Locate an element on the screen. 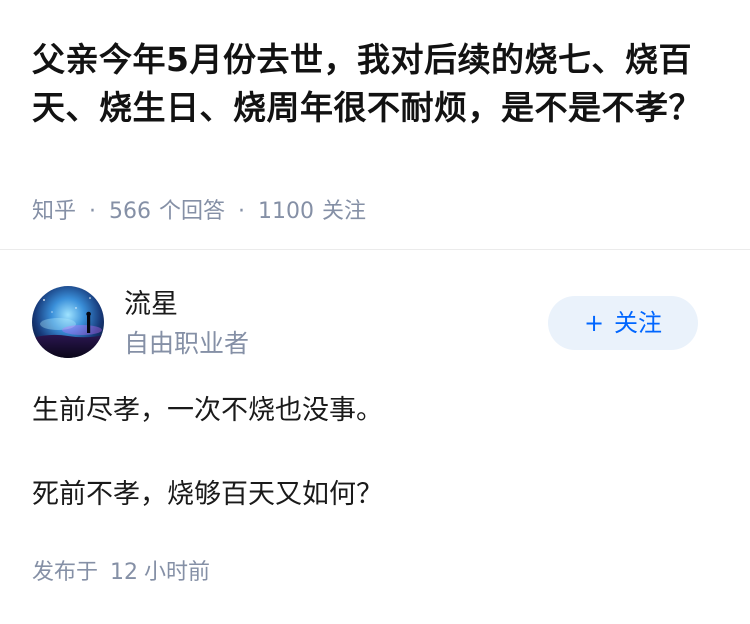  answer-paragraph: 死前不孝，烧够百天又如何？ is located at coordinates (207, 494).